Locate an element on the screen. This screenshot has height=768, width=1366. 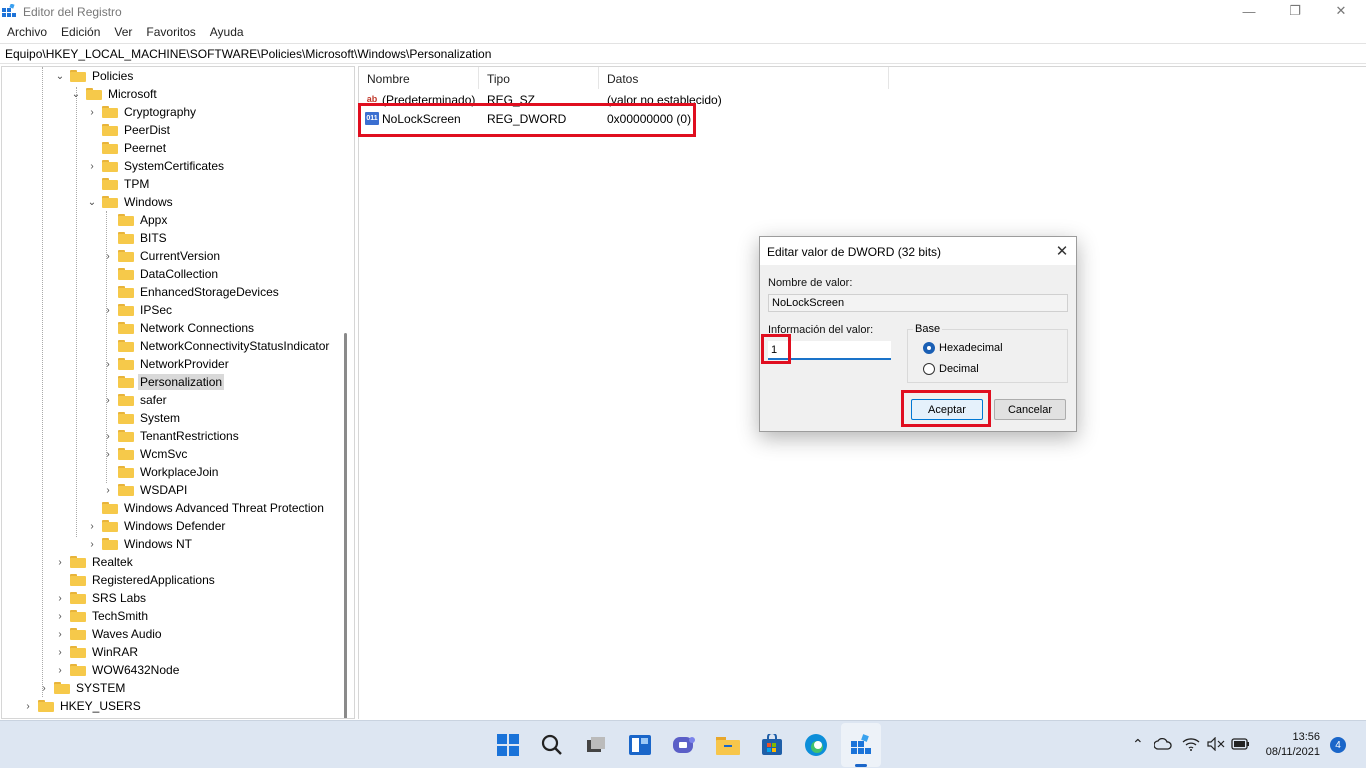
tree-item-microsoft: ⌄ Microsoft is located at coordinates (114, 94).